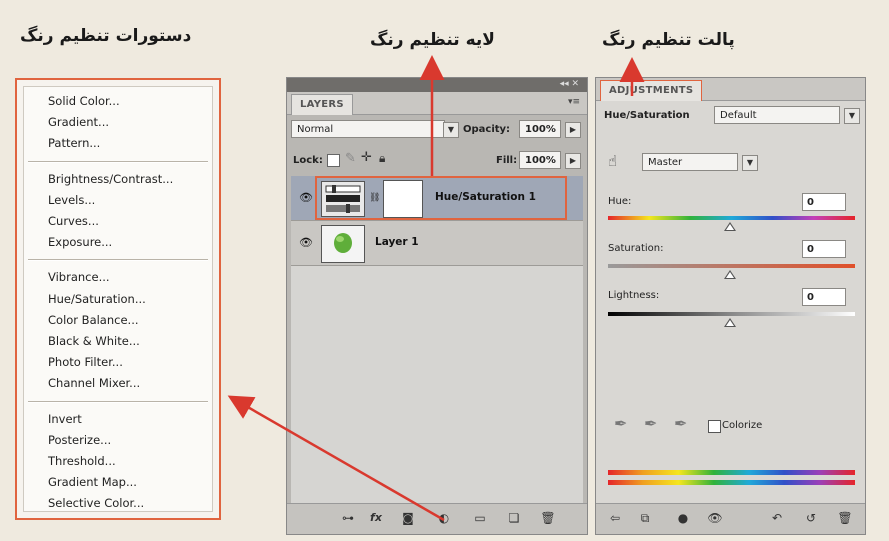 This screenshot has height=541, width=889. I want to click on arrow-to-menu, so click(336, 458).